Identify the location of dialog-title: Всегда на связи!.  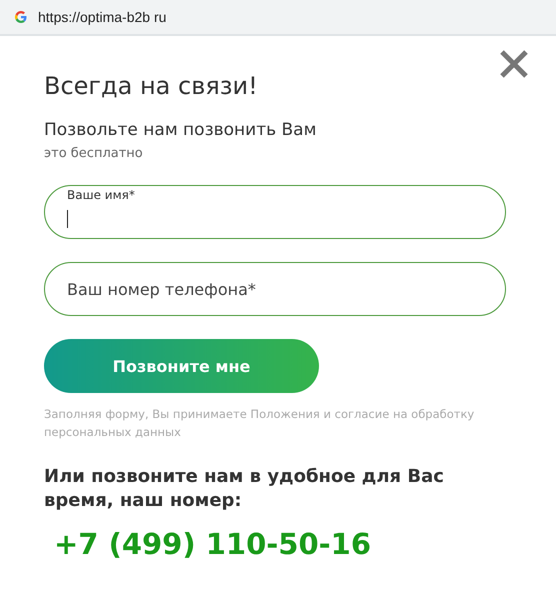
(151, 85).